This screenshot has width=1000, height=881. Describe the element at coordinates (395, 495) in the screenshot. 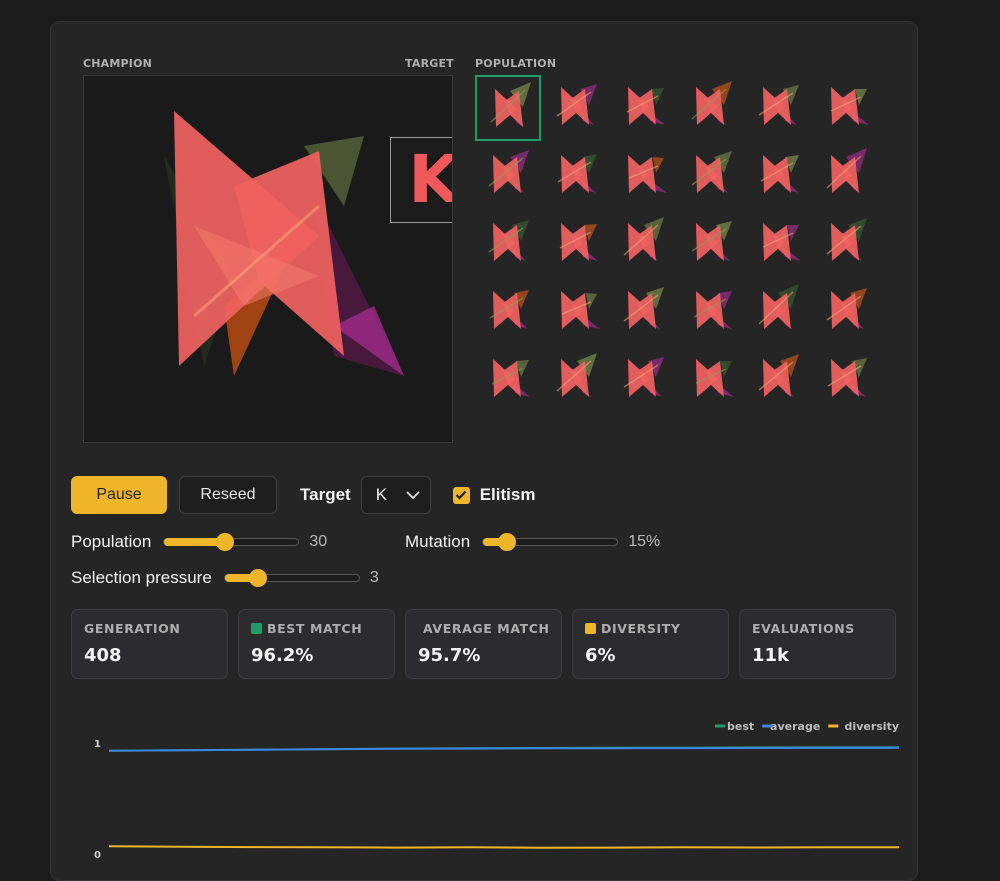

I see `target-select: K` at that location.